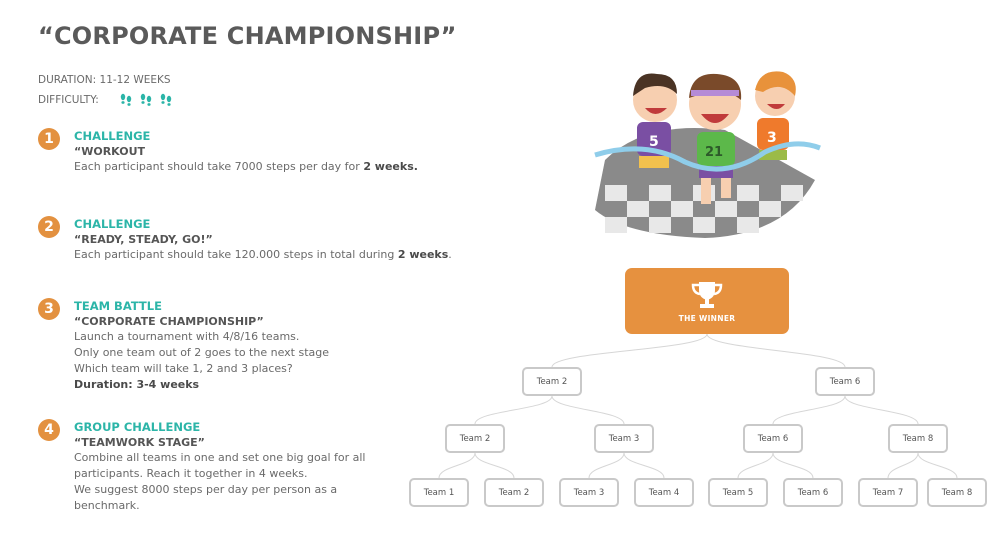 This screenshot has height=551, width=1000. What do you see at coordinates (118, 306) in the screenshot?
I see `step-category: TEAM BATTLE` at bounding box center [118, 306].